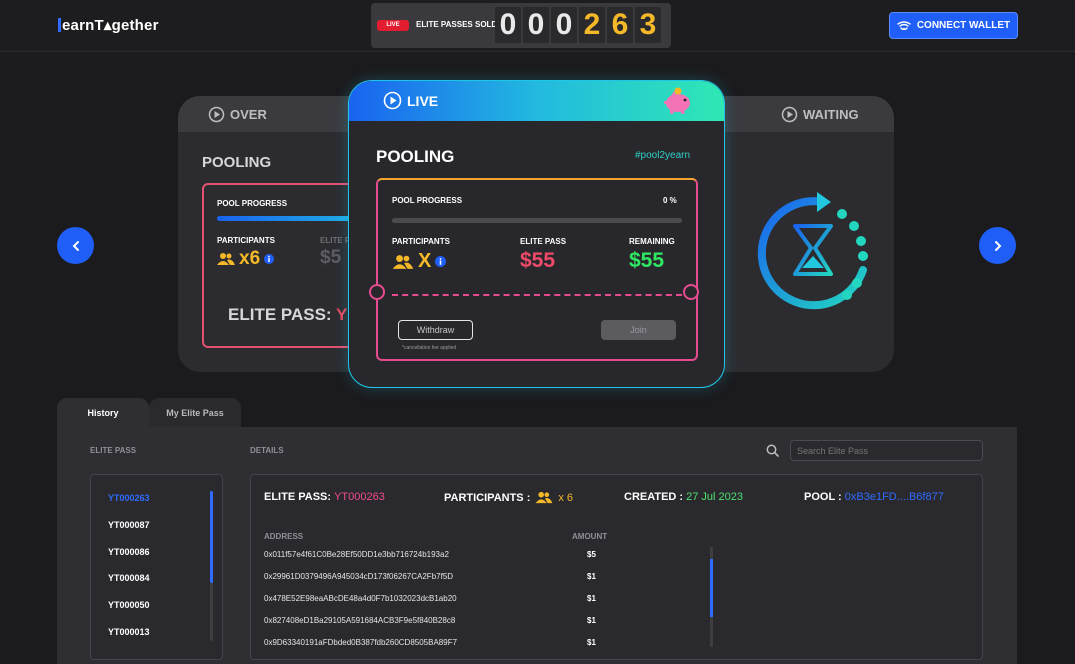  I want to click on tab-history: History, so click(103, 413).